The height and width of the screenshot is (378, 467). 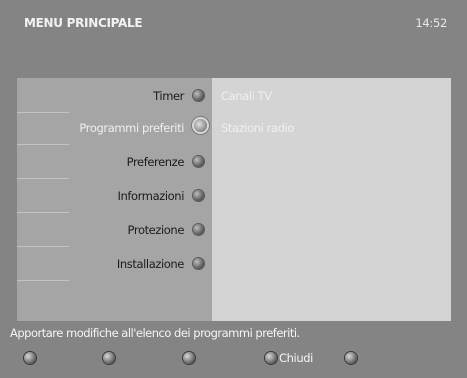 I want to click on page-title: MENU PRINCIPALE, so click(x=83, y=23).